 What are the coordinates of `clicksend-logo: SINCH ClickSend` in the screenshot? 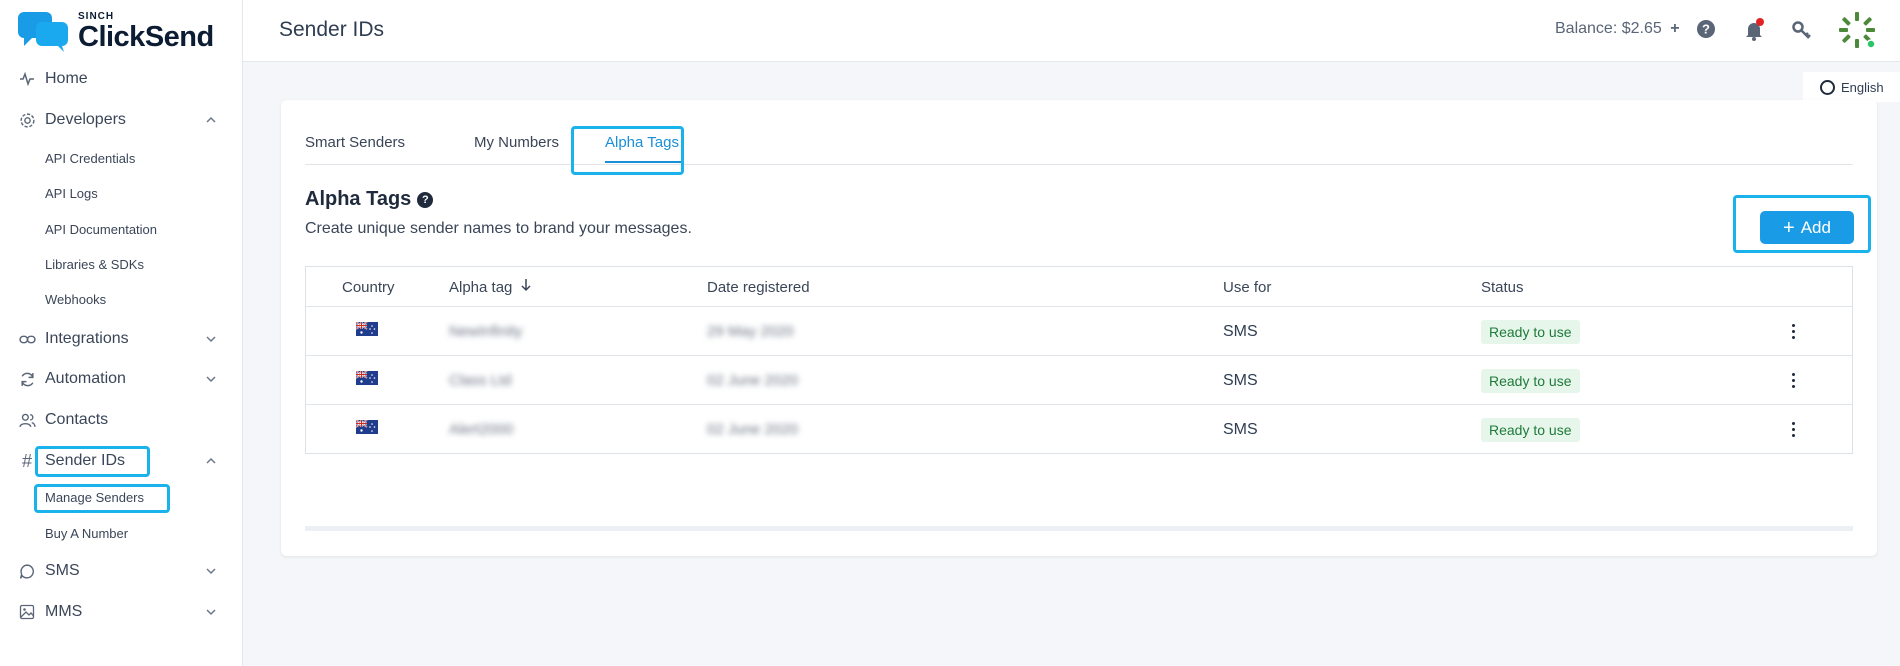 It's located at (116, 32).